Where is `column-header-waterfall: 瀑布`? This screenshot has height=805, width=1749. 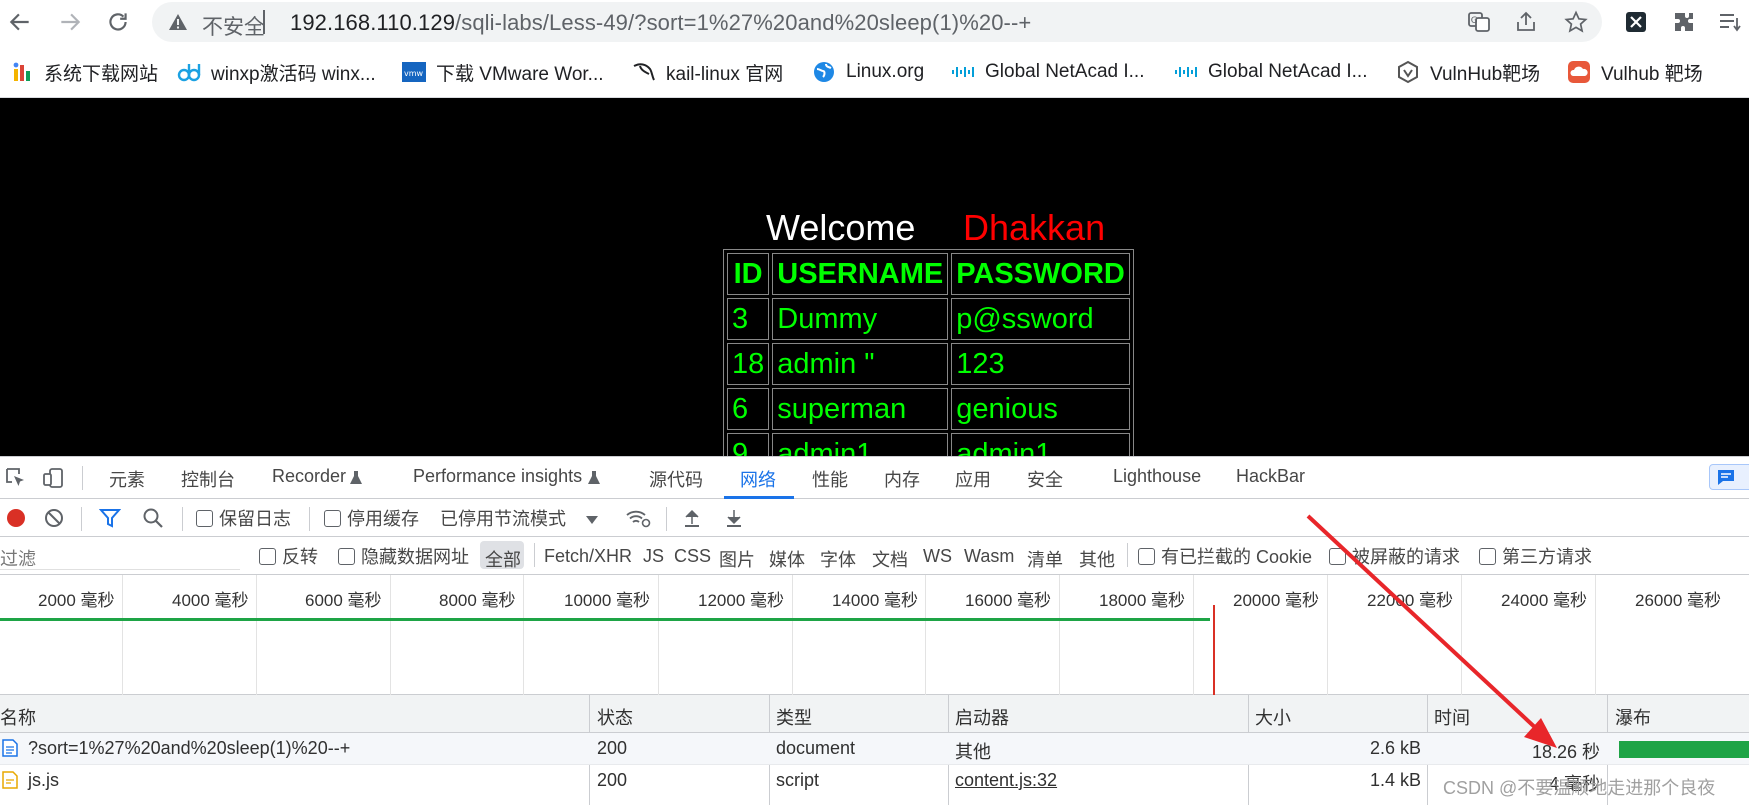
column-header-waterfall: 瀑布 is located at coordinates (1633, 717).